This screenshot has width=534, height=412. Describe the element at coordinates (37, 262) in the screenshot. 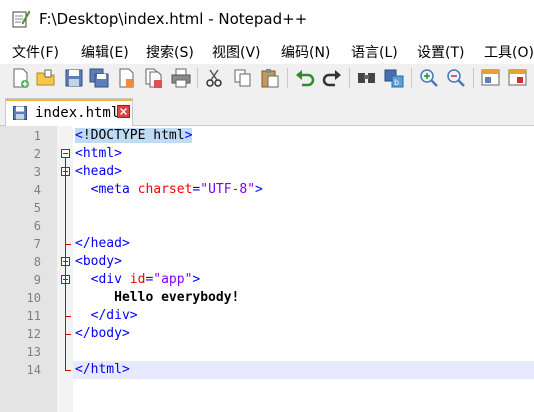

I see `line-number: 8` at that location.